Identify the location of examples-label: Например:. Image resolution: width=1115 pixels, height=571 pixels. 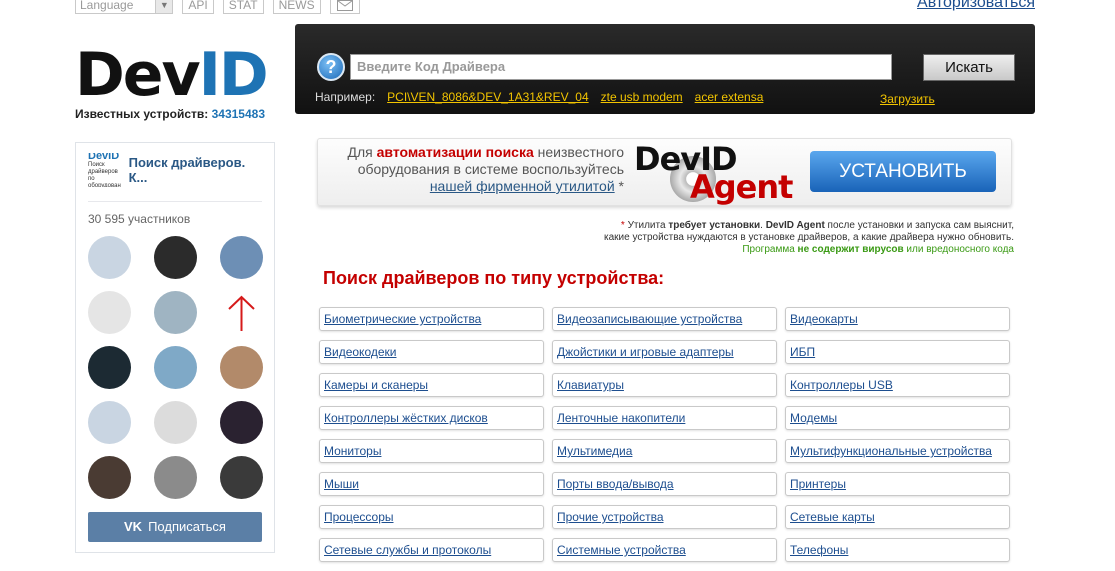
(345, 97).